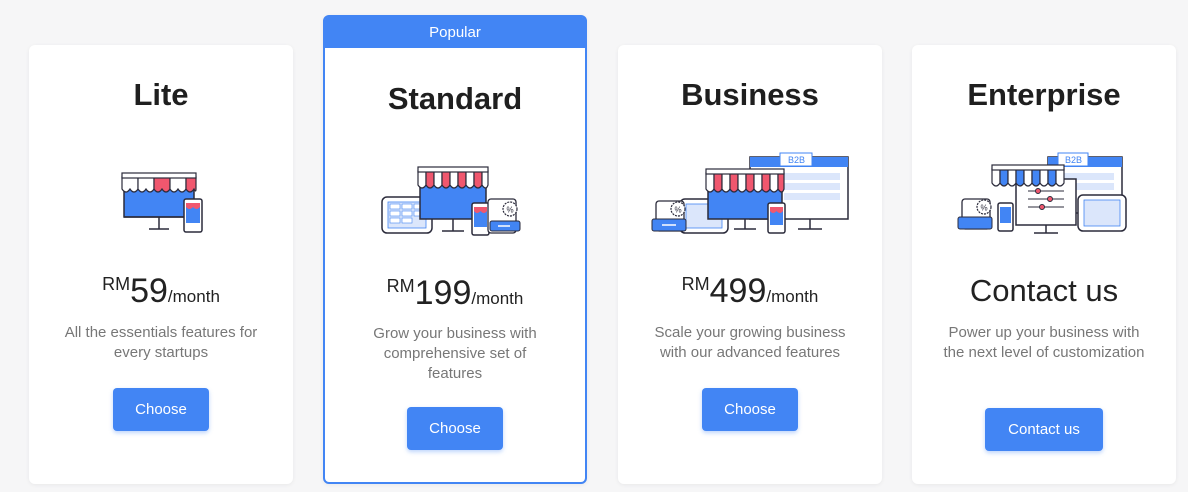 This screenshot has width=1188, height=492. I want to click on choose-lite-button: Choose, so click(161, 409).